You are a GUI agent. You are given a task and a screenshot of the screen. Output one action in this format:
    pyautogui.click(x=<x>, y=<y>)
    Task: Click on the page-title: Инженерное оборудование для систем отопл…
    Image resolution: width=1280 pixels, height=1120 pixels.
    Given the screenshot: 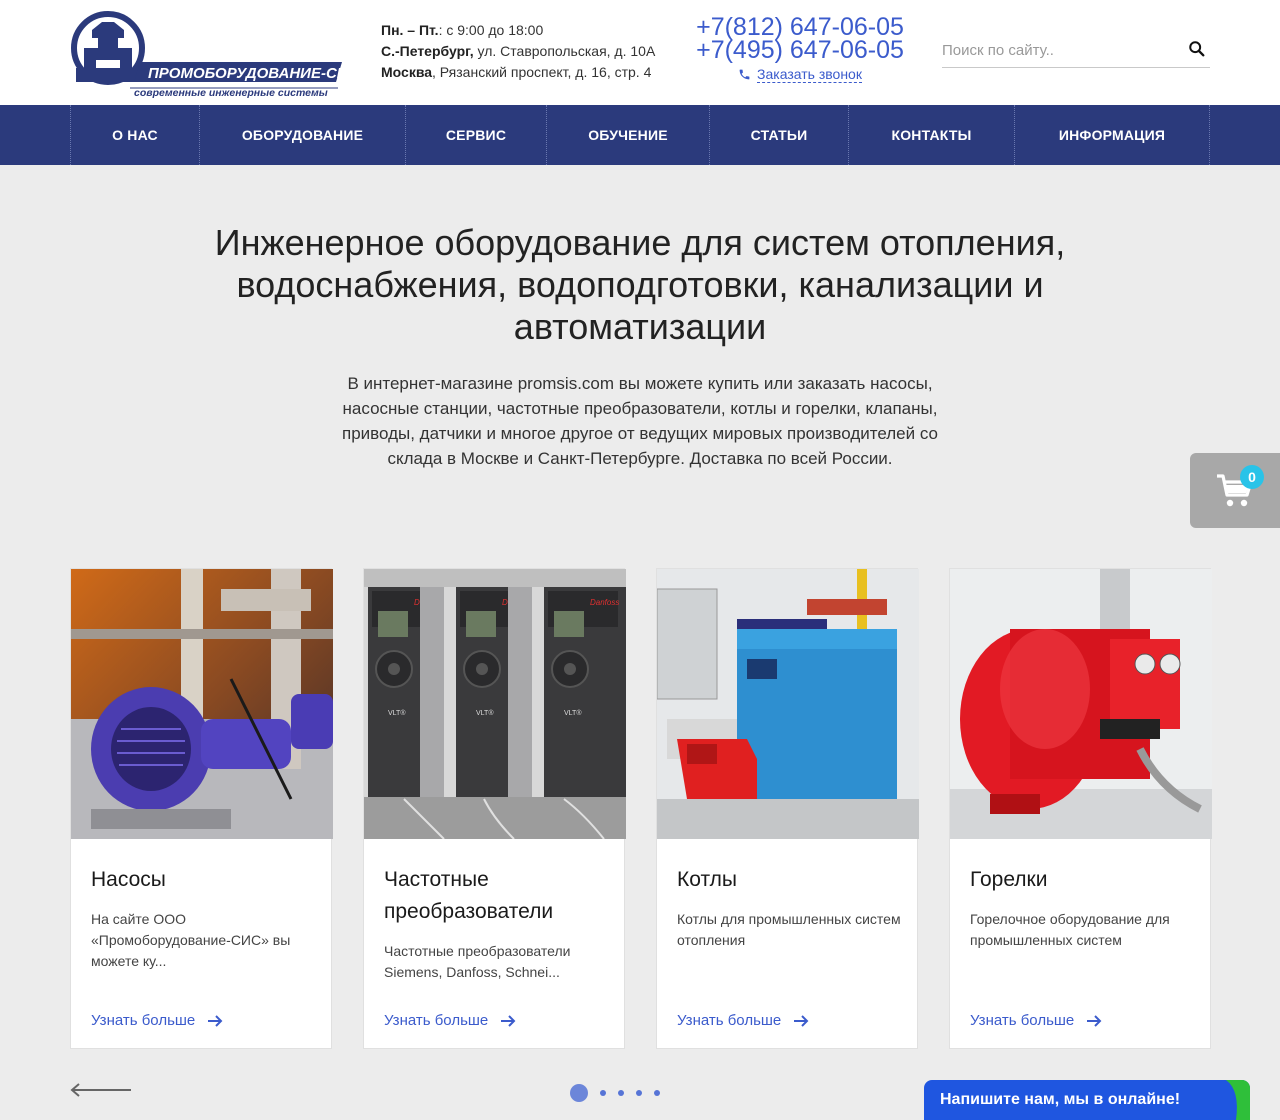 What is the action you would take?
    pyautogui.click(x=640, y=284)
    